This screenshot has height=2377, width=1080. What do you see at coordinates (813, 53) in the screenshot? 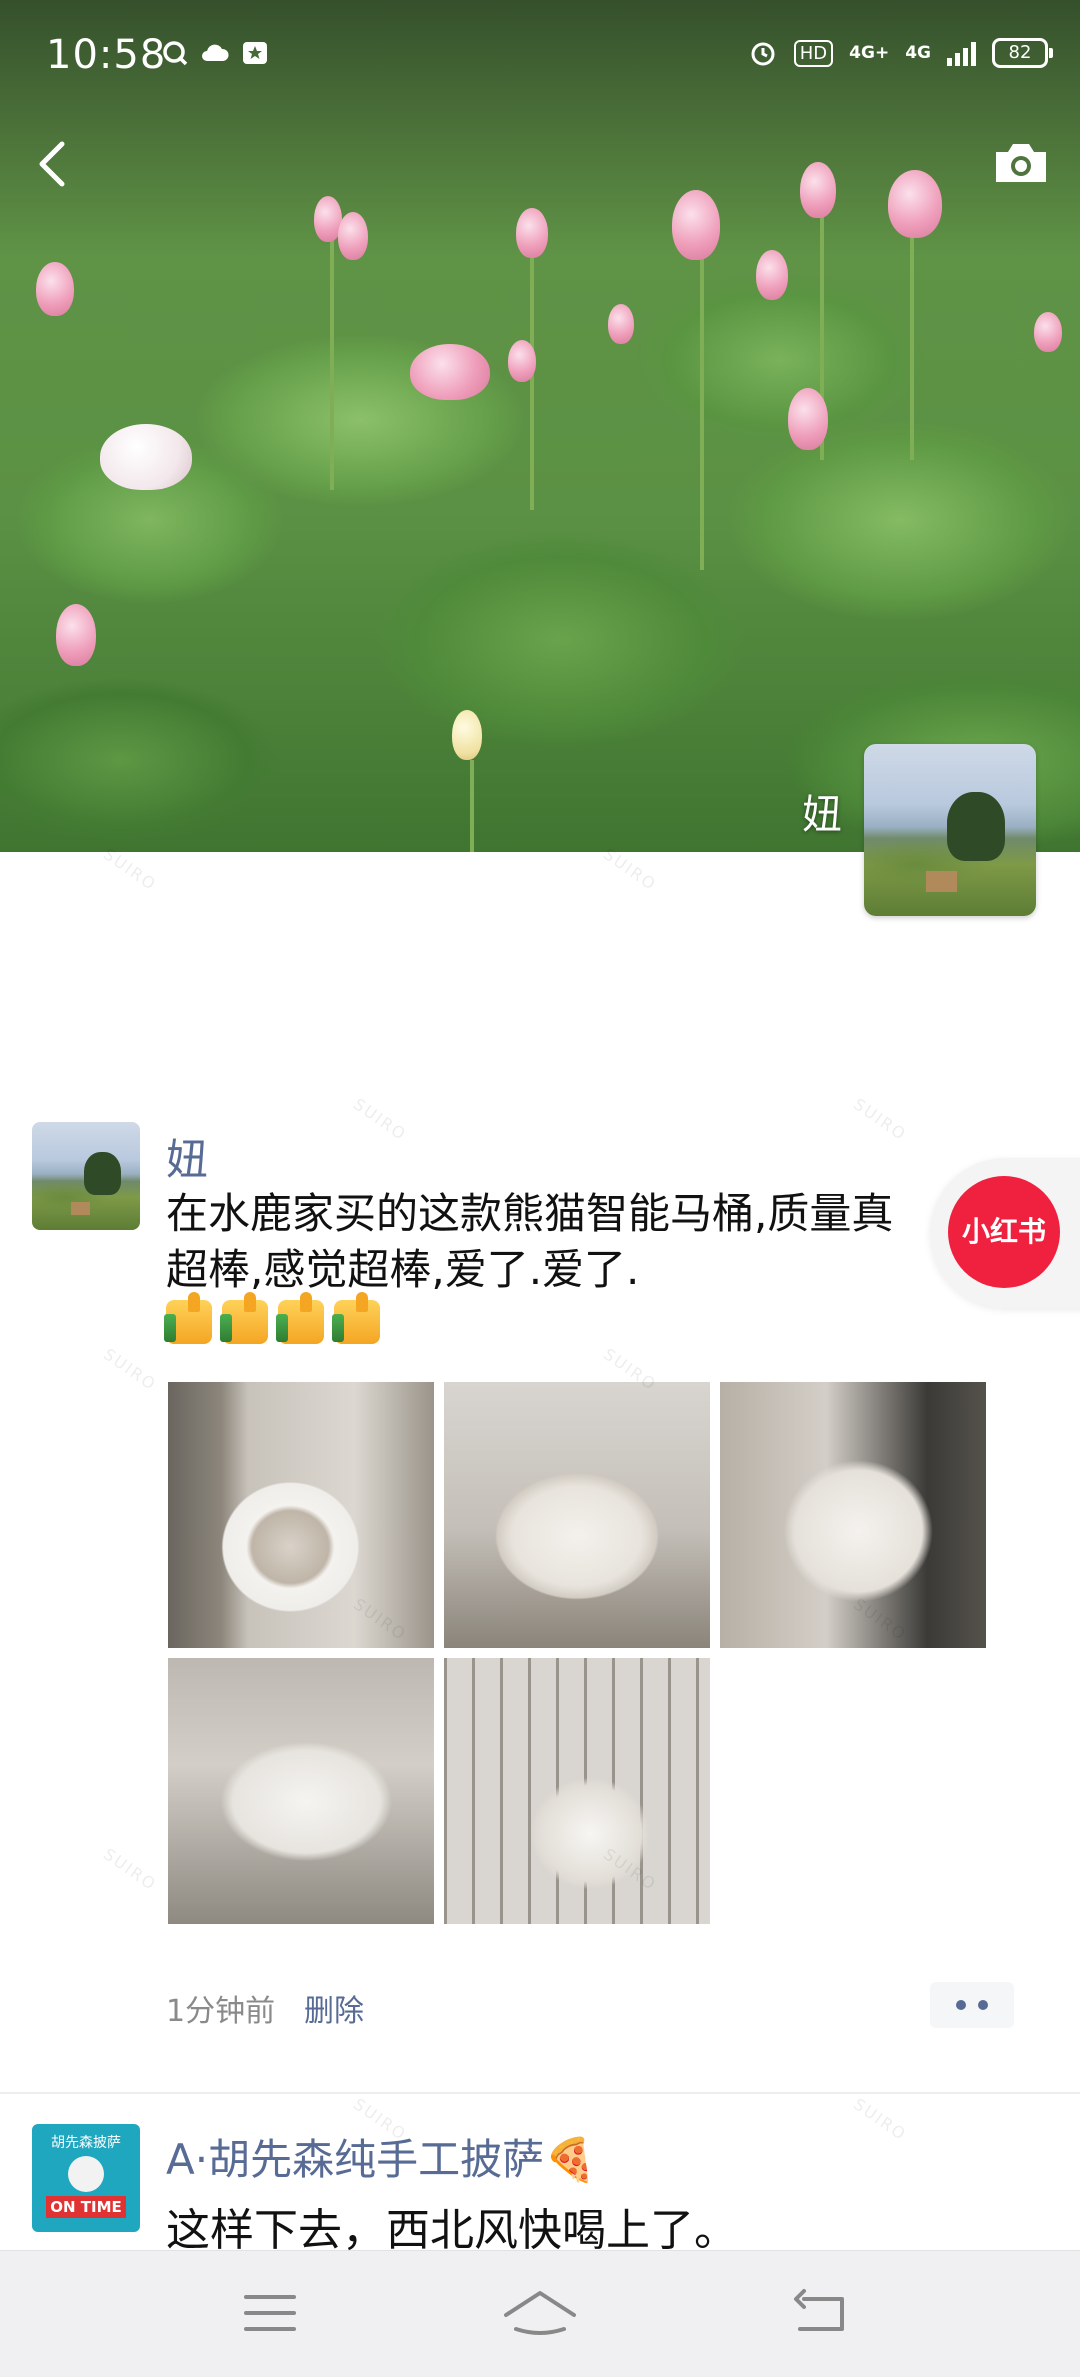
I see `hd-icon: HD` at bounding box center [813, 53].